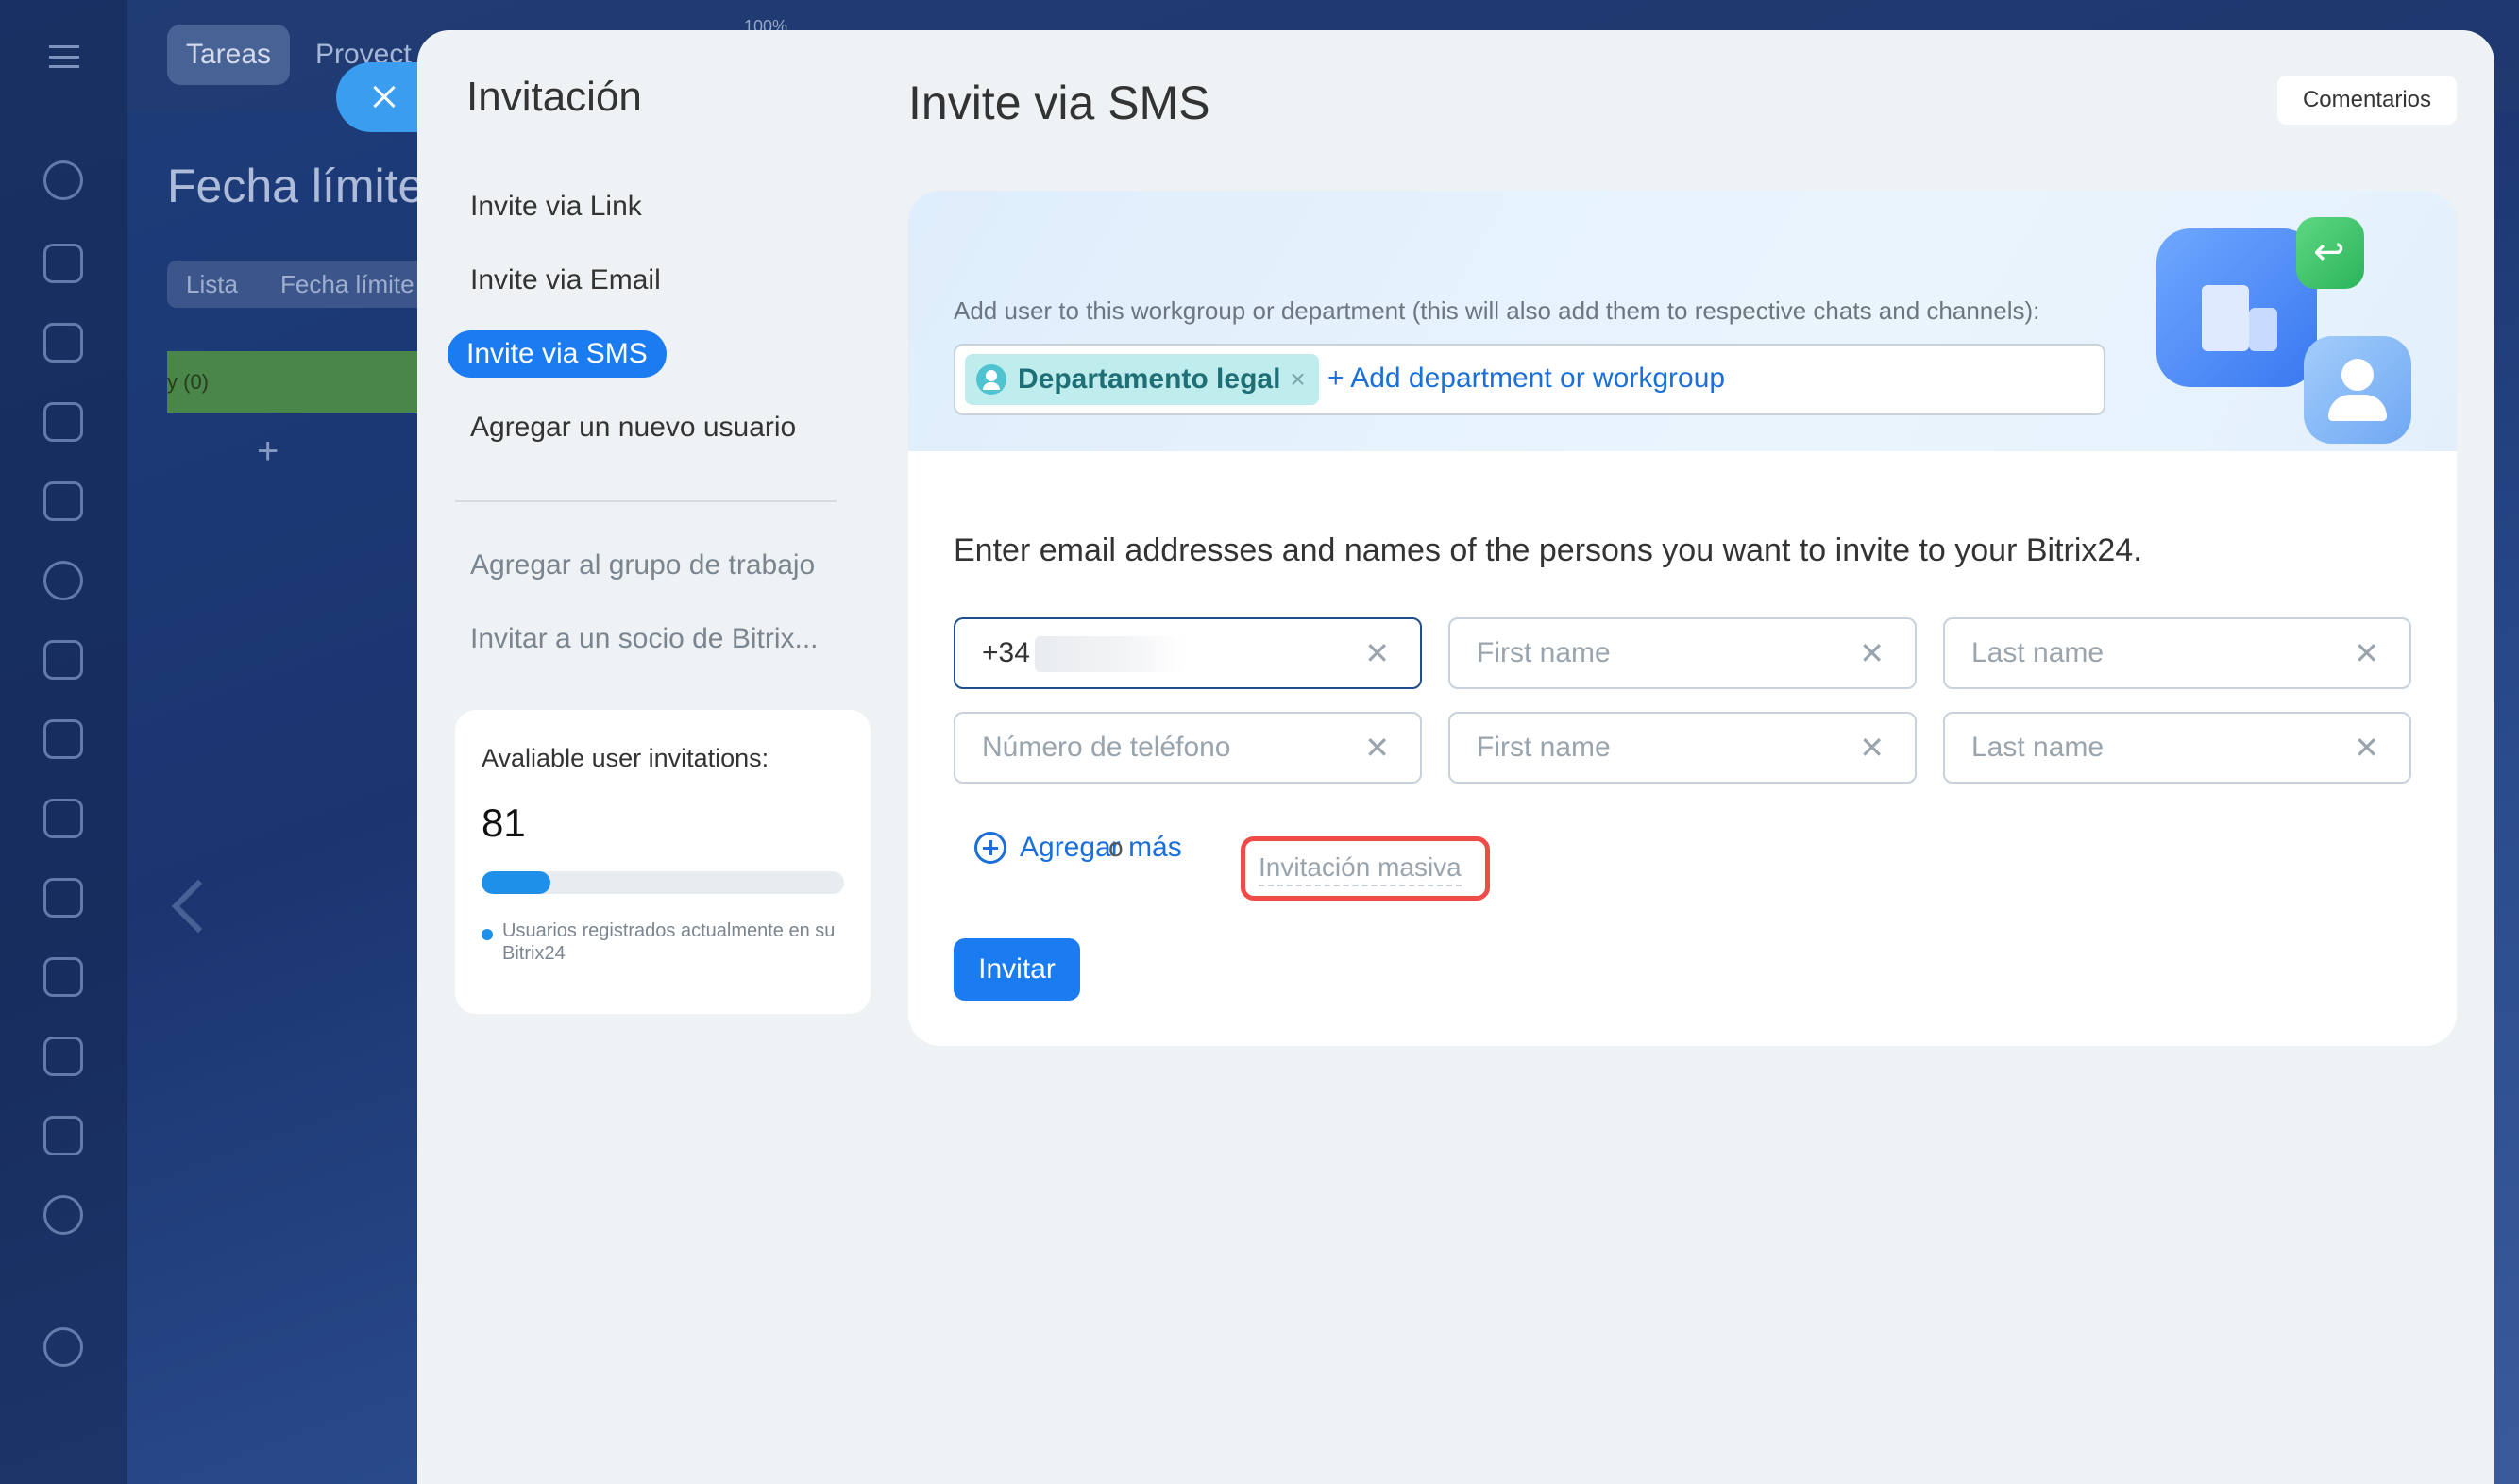 Image resolution: width=2519 pixels, height=1484 pixels. I want to click on first-name-input-1: First name ✕, so click(1682, 653).